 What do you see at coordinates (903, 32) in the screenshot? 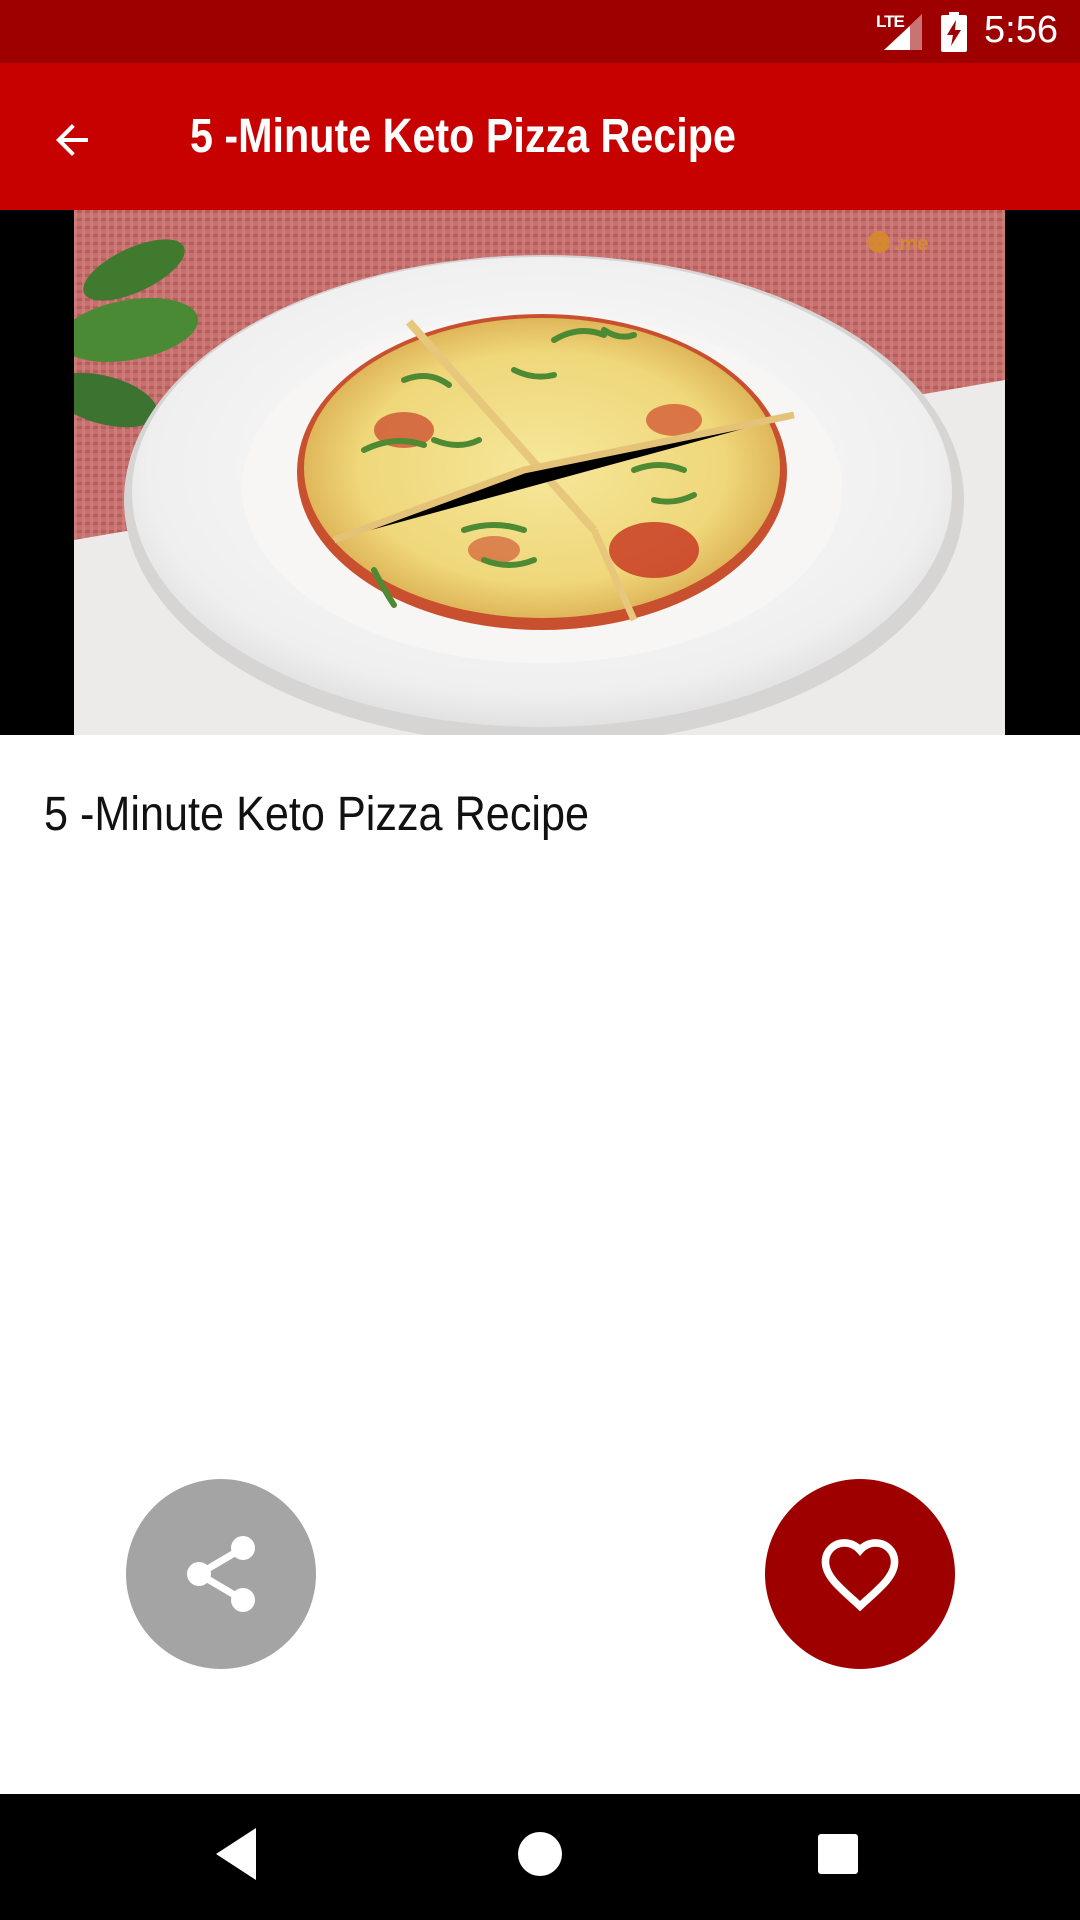
I see `signal-icon` at bounding box center [903, 32].